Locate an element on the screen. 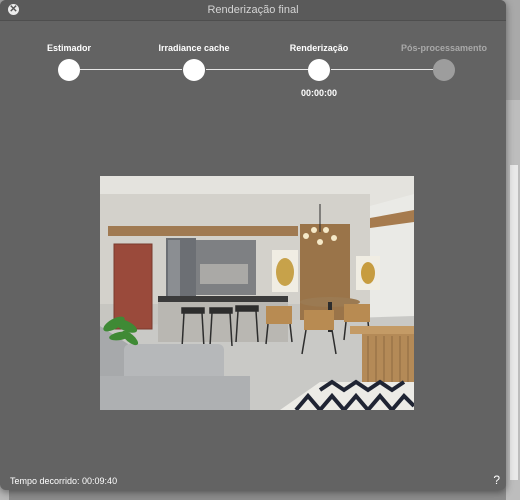 Image resolution: width=520 pixels, height=500 pixels. step-label-estimador: Estimador is located at coordinates (69, 48).